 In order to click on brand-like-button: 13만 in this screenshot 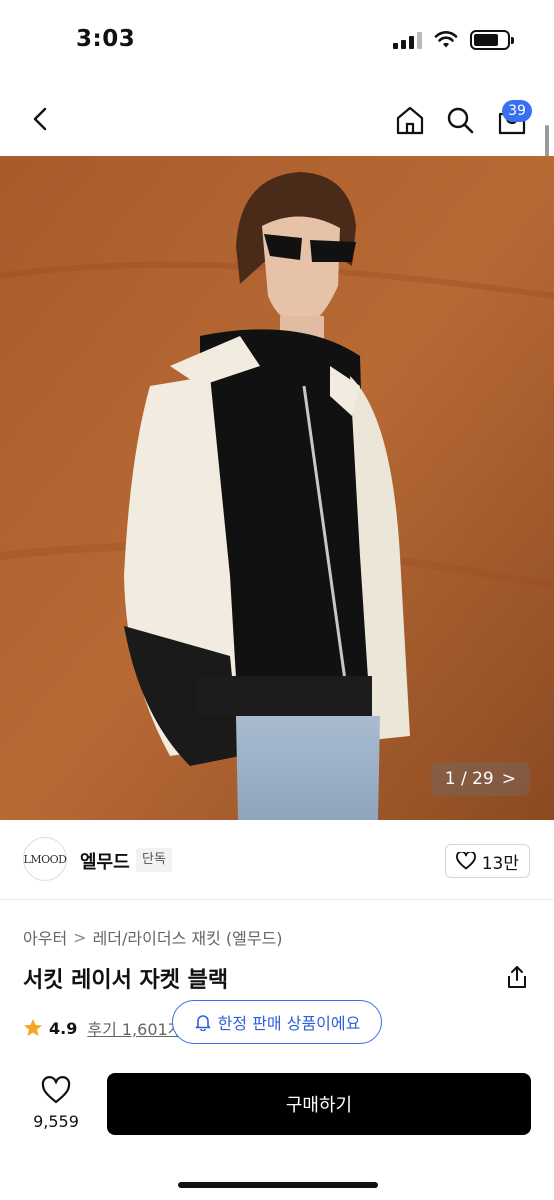, I will do `click(487, 861)`.